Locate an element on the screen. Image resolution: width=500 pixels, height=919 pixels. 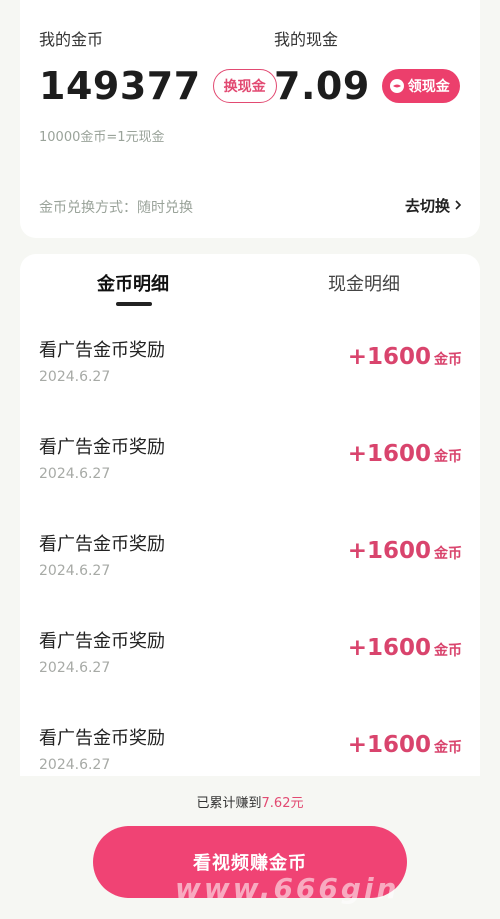
watch-video-earn-label: 看视频赚金币 is located at coordinates (250, 863).